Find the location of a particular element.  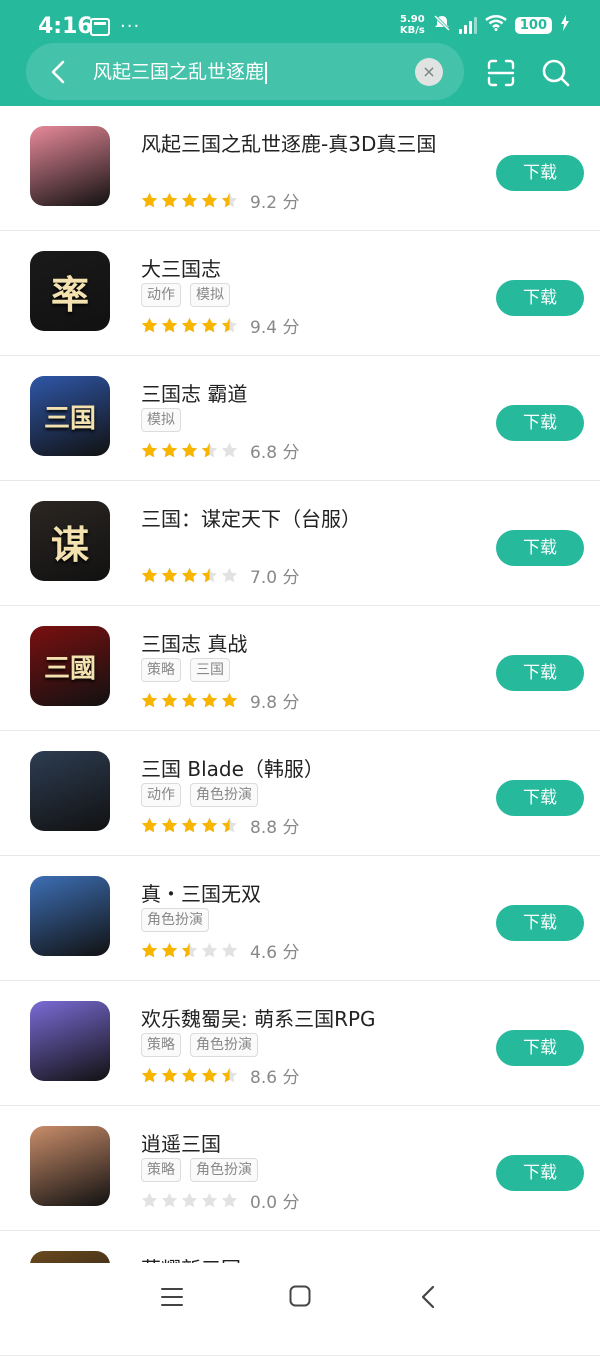

app-name: 三国 Blade（韩服） is located at coordinates (232, 767).